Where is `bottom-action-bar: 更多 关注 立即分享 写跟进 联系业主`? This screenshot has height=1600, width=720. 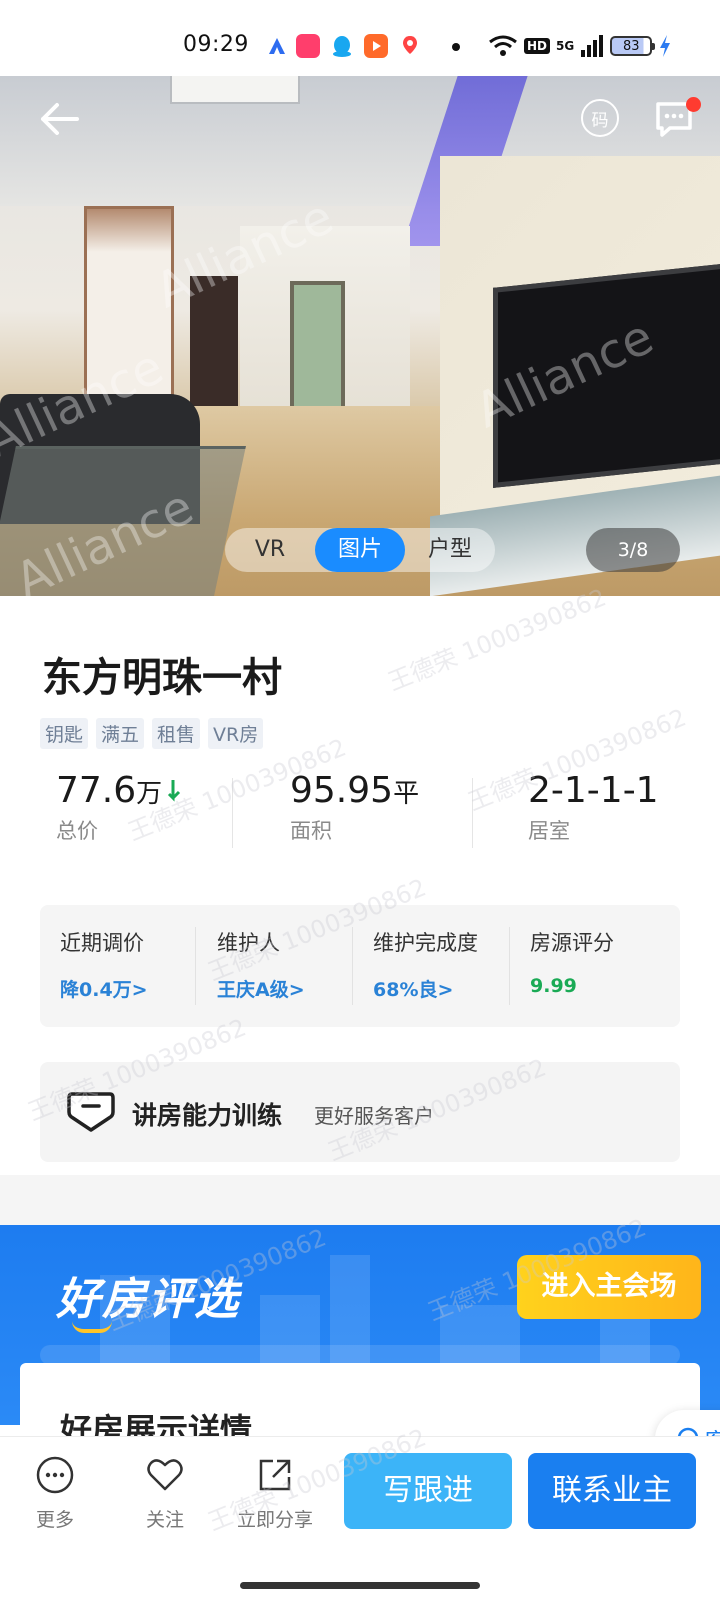 bottom-action-bar: 更多 关注 立即分享 写跟进 联系业主 is located at coordinates (360, 1518).